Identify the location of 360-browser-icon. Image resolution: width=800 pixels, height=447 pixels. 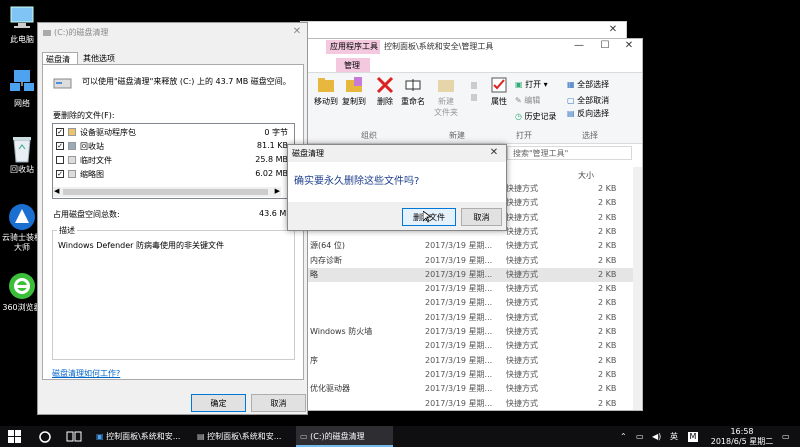
(22, 286).